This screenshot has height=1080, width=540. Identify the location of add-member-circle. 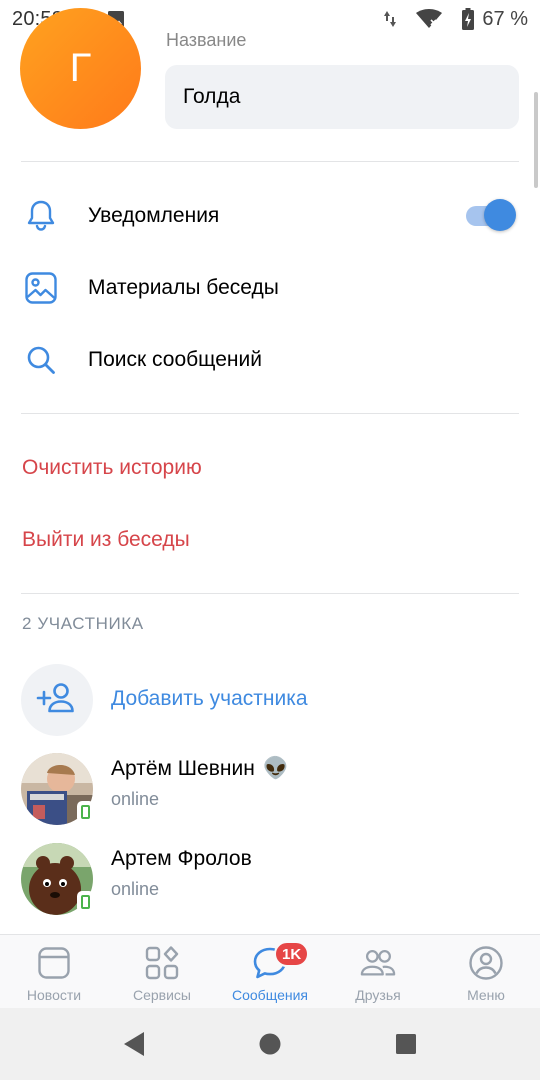
(57, 700).